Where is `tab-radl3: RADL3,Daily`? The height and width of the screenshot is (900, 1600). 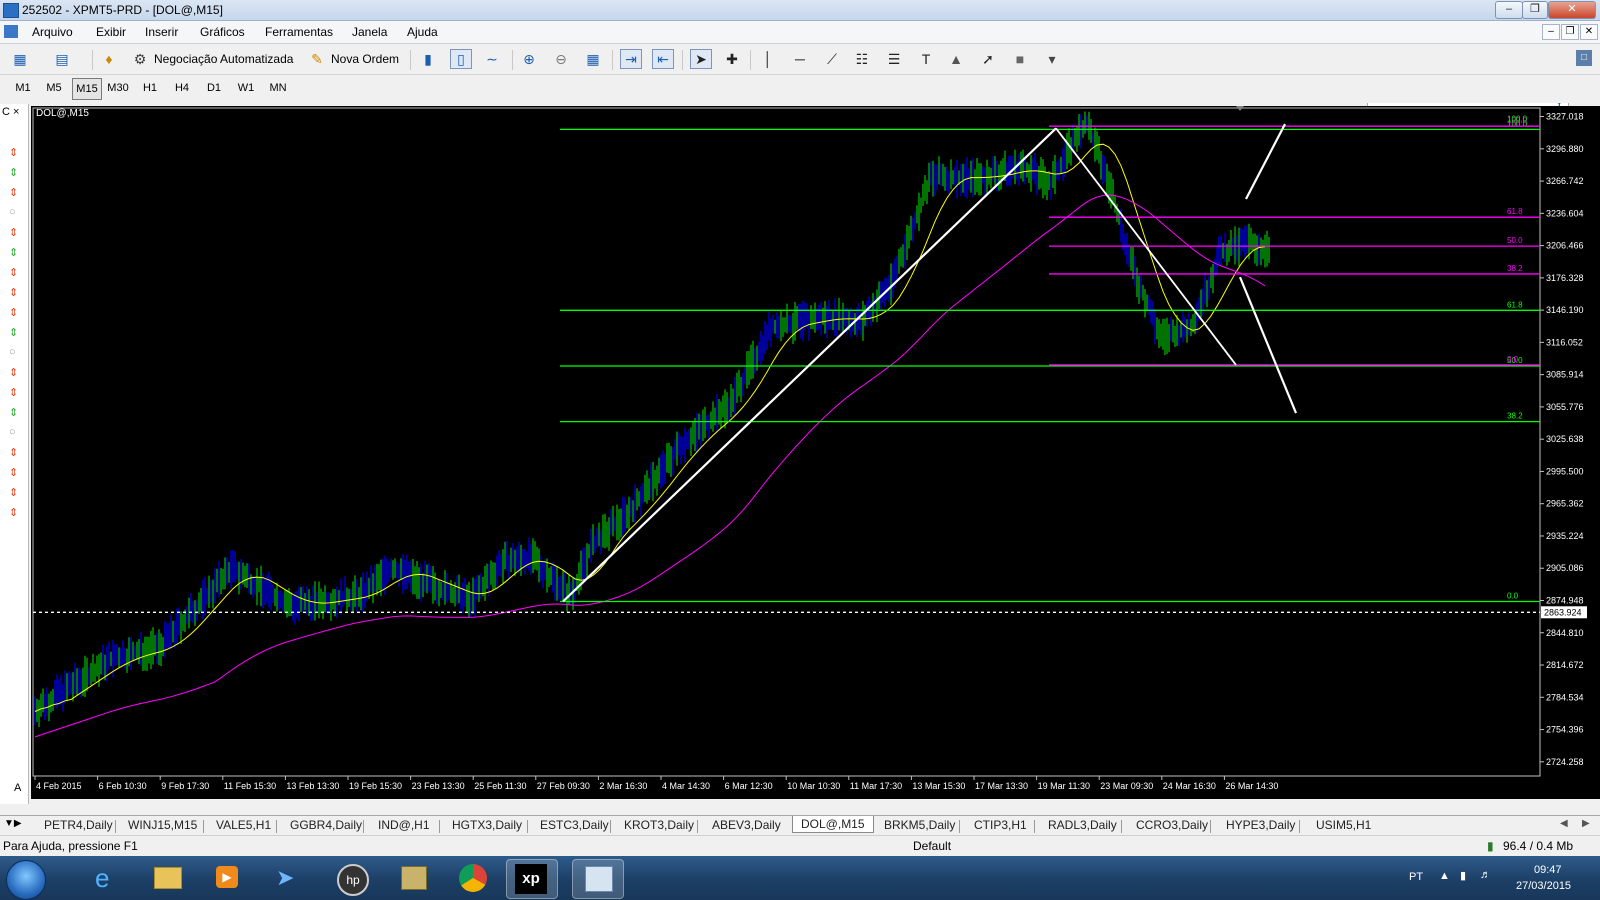 tab-radl3: RADL3,Daily is located at coordinates (1082, 825).